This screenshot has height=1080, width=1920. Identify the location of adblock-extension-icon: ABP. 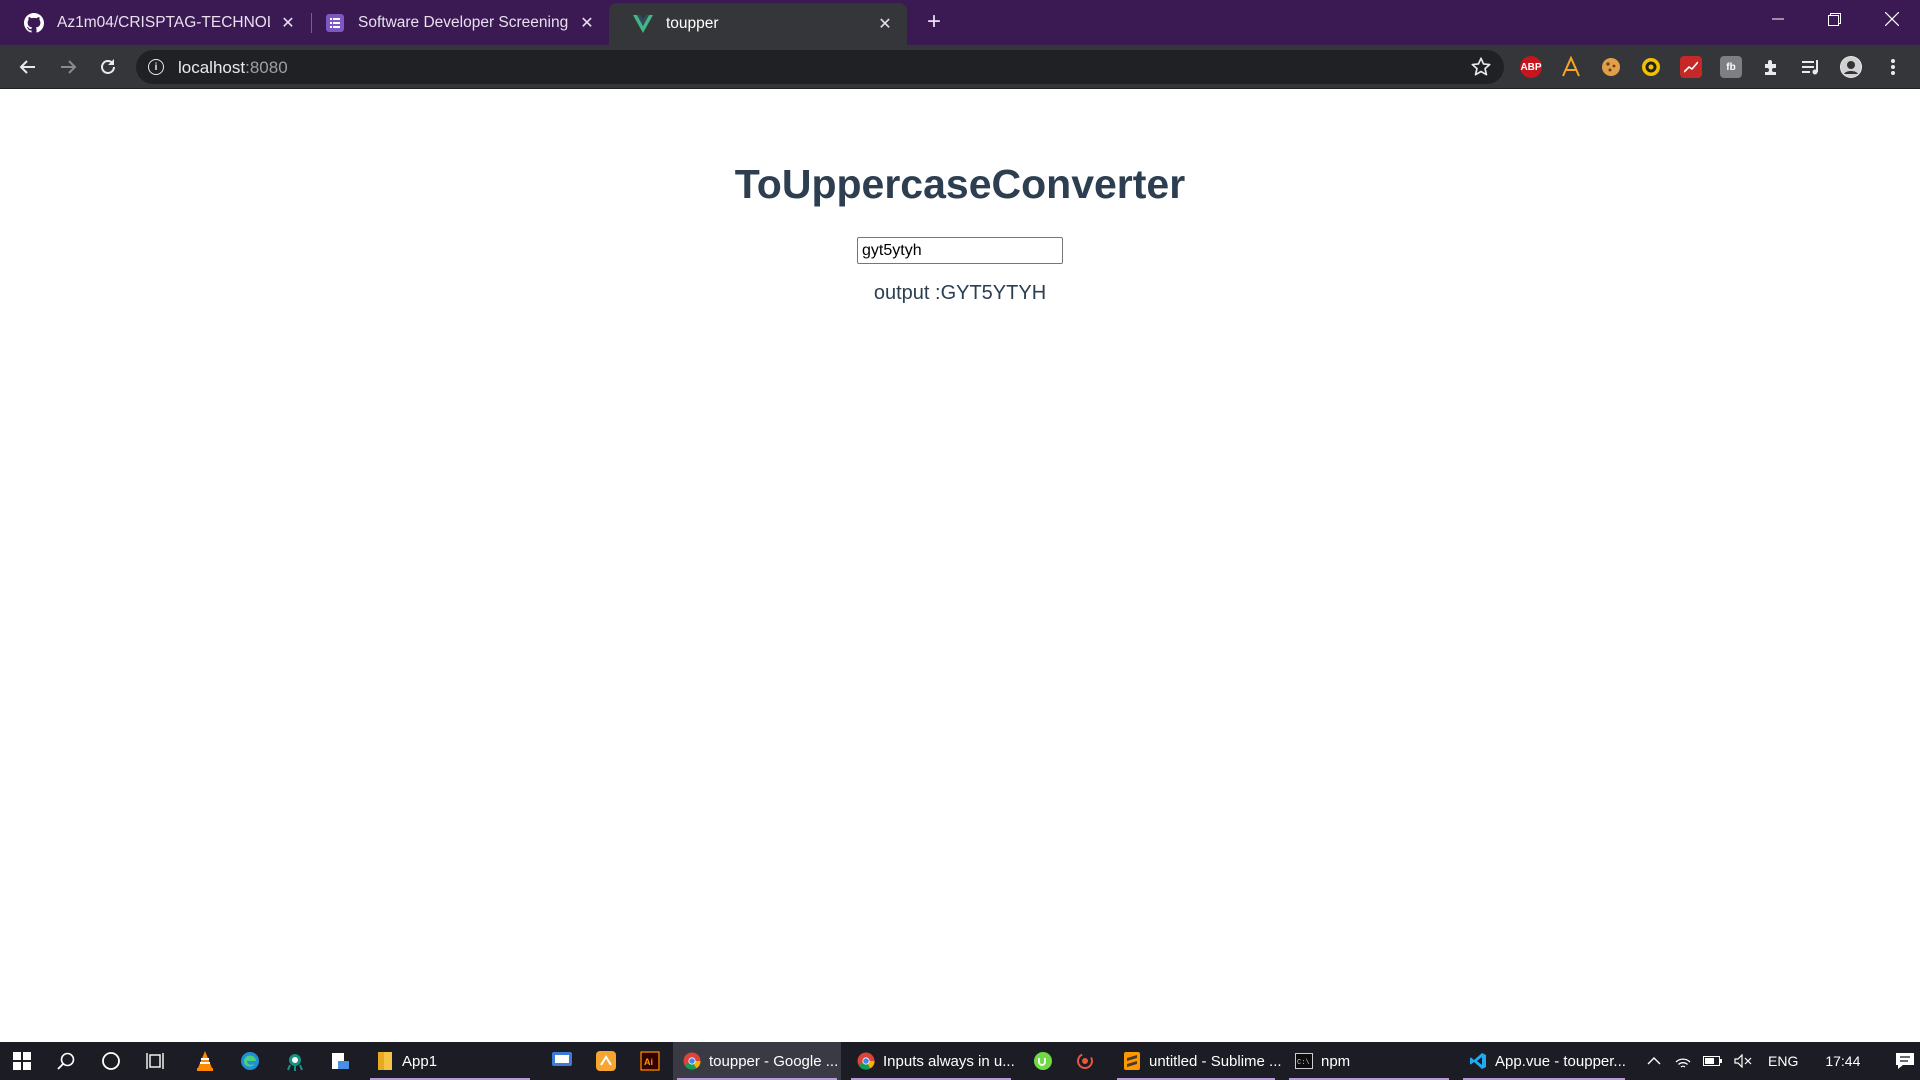
(1531, 67).